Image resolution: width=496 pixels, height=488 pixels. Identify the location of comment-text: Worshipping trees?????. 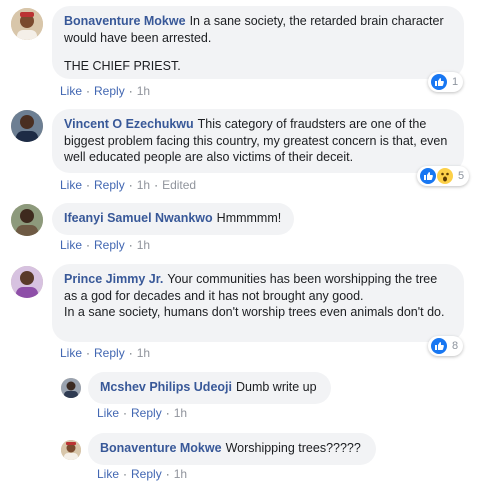
(293, 448).